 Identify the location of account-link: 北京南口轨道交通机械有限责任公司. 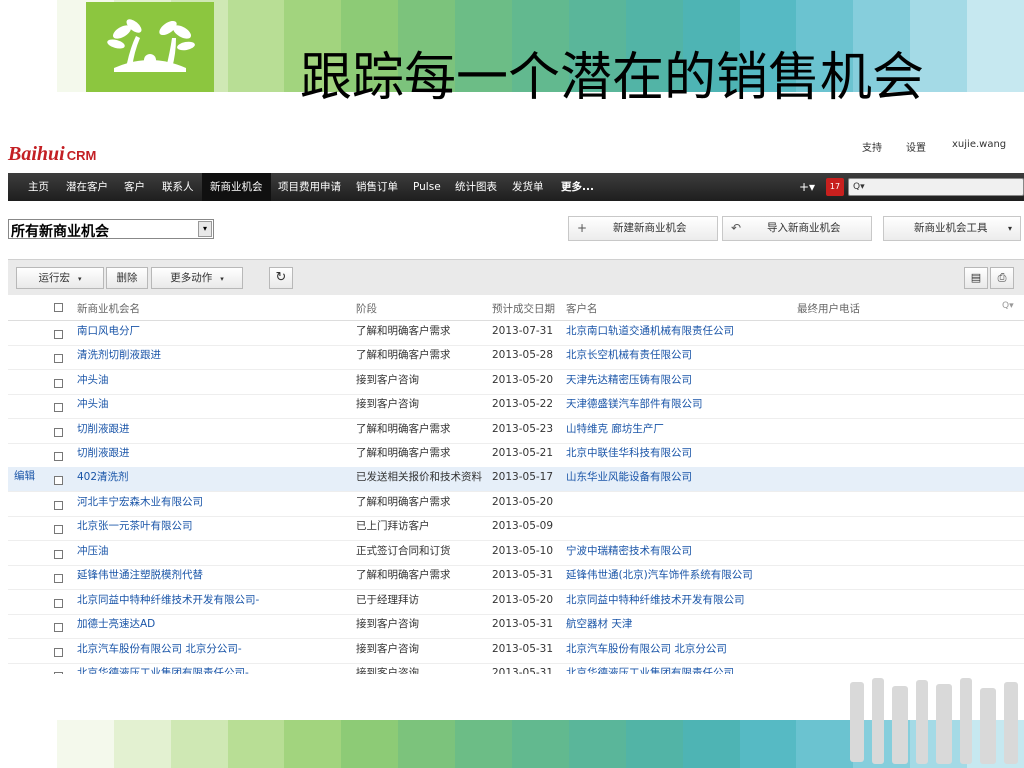
(650, 330).